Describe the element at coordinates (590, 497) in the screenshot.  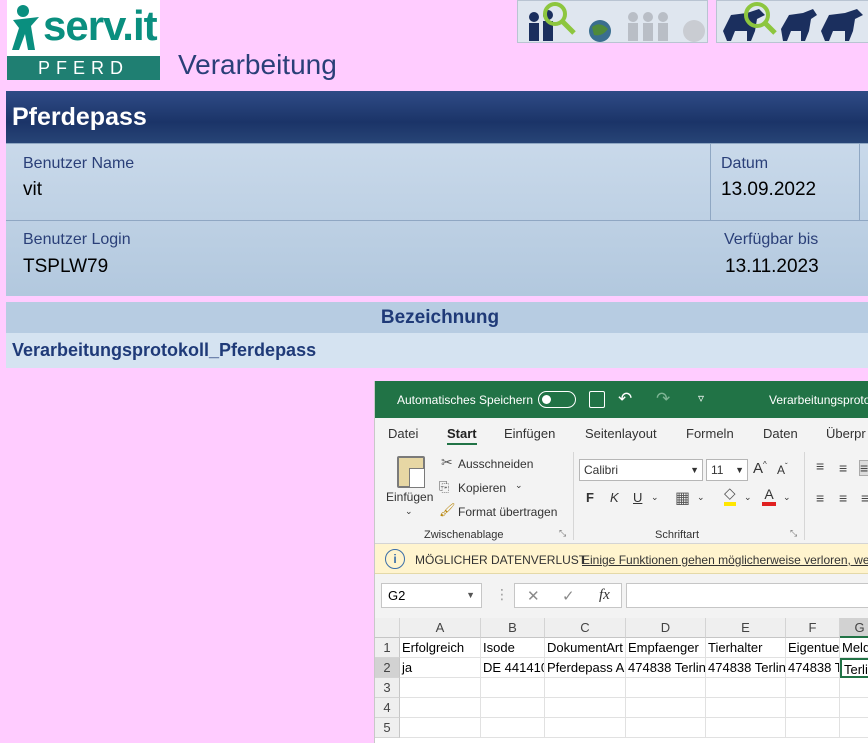
I see `bold-button: F` at that location.